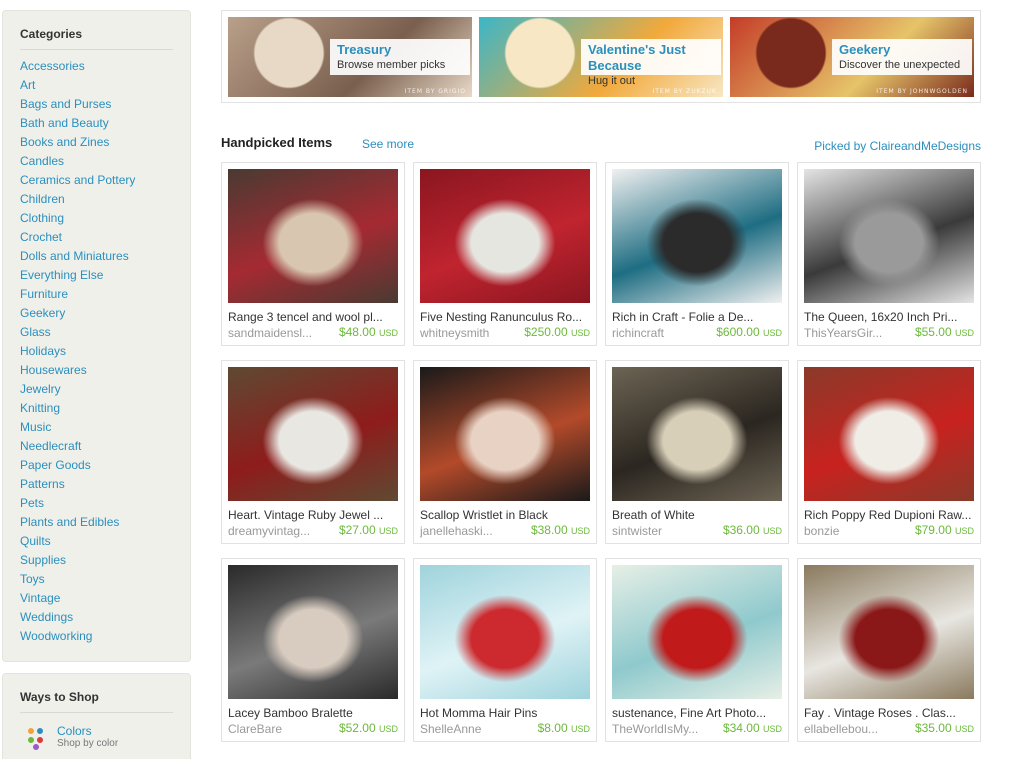  Describe the element at coordinates (32, 579) in the screenshot. I see `category-link-toys: Toys` at that location.